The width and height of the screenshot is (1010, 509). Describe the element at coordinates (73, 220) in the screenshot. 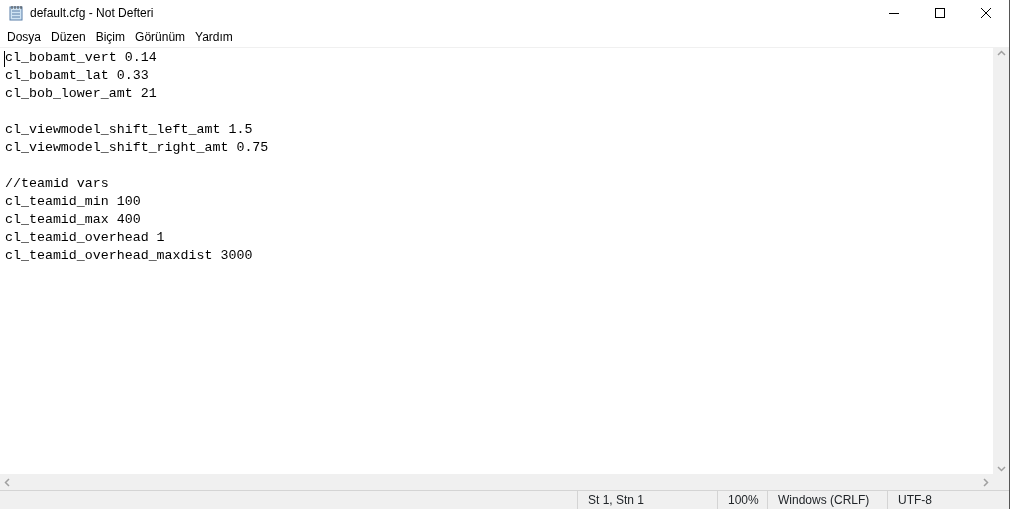

I see `text-line: cl_teamid_max 400` at that location.